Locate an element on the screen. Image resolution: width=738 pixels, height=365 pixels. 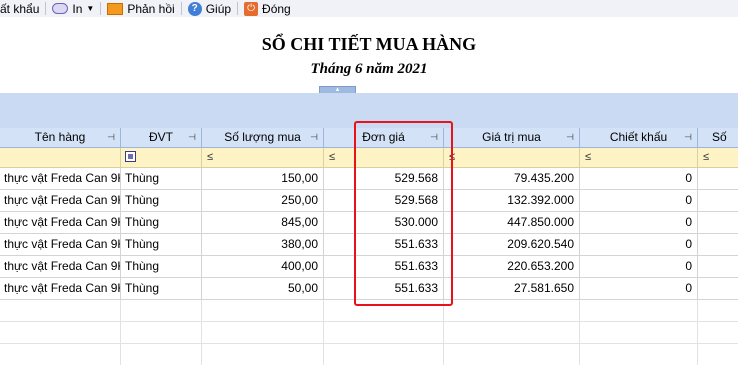
cell-purchase-value: 27.581.650 is located at coordinates (512, 288).